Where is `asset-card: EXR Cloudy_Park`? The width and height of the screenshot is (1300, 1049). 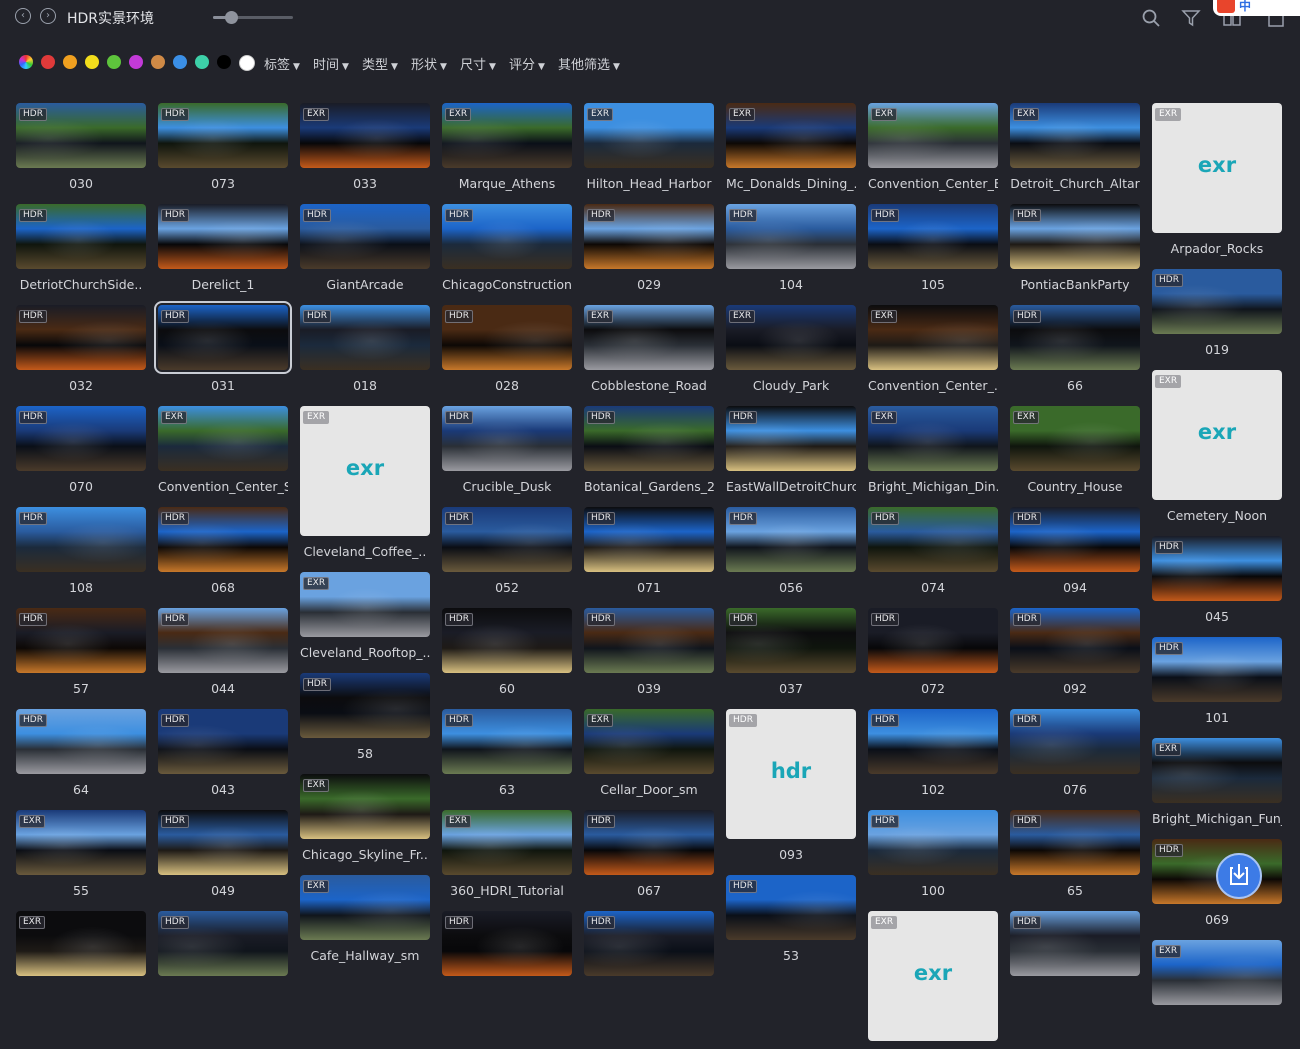 asset-card: EXR Cloudy_Park is located at coordinates (791, 349).